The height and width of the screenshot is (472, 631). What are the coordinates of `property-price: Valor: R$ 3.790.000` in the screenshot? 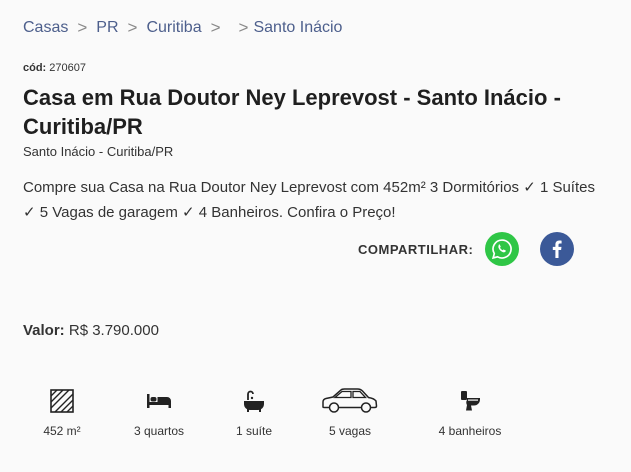 It's located at (91, 330).